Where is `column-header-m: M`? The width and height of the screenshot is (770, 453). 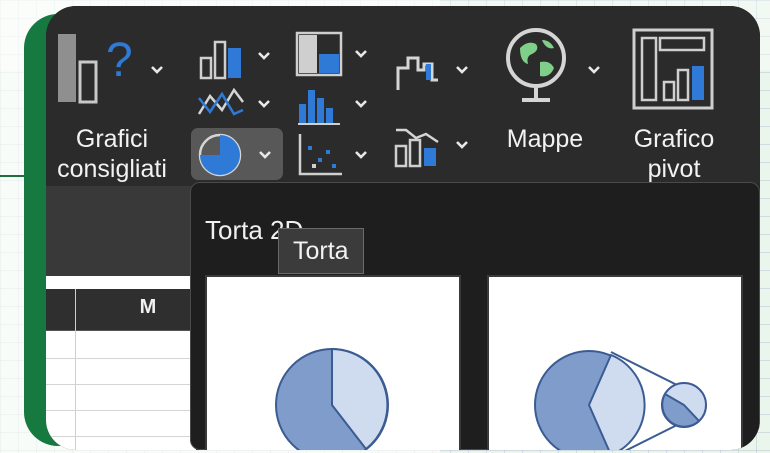
column-header-m: M is located at coordinates (148, 307).